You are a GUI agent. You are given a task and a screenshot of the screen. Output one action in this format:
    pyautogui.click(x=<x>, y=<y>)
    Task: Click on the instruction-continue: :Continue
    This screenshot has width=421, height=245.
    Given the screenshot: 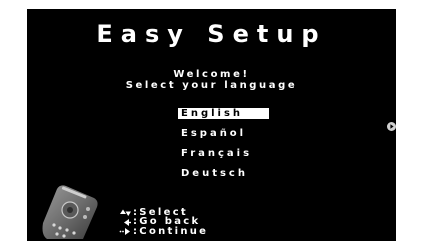 What is the action you would take?
    pyautogui.click(x=164, y=231)
    